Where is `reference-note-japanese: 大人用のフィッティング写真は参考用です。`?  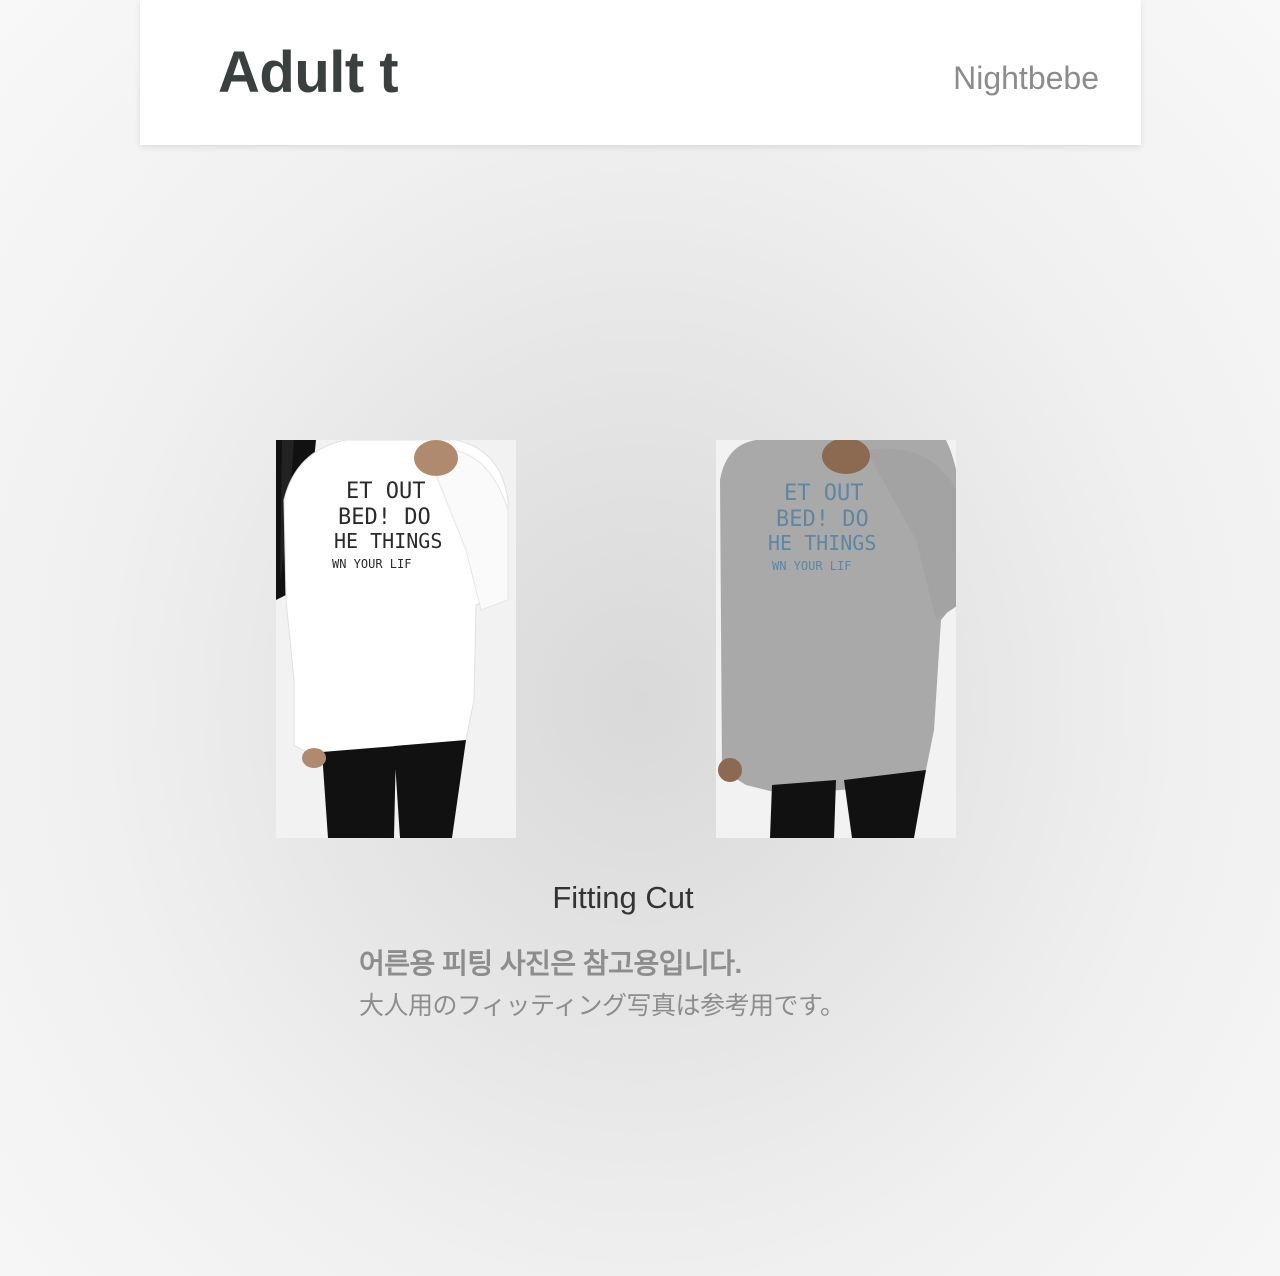 reference-note-japanese: 大人用のフィッティング写真は参考用です。 is located at coordinates (602, 1006).